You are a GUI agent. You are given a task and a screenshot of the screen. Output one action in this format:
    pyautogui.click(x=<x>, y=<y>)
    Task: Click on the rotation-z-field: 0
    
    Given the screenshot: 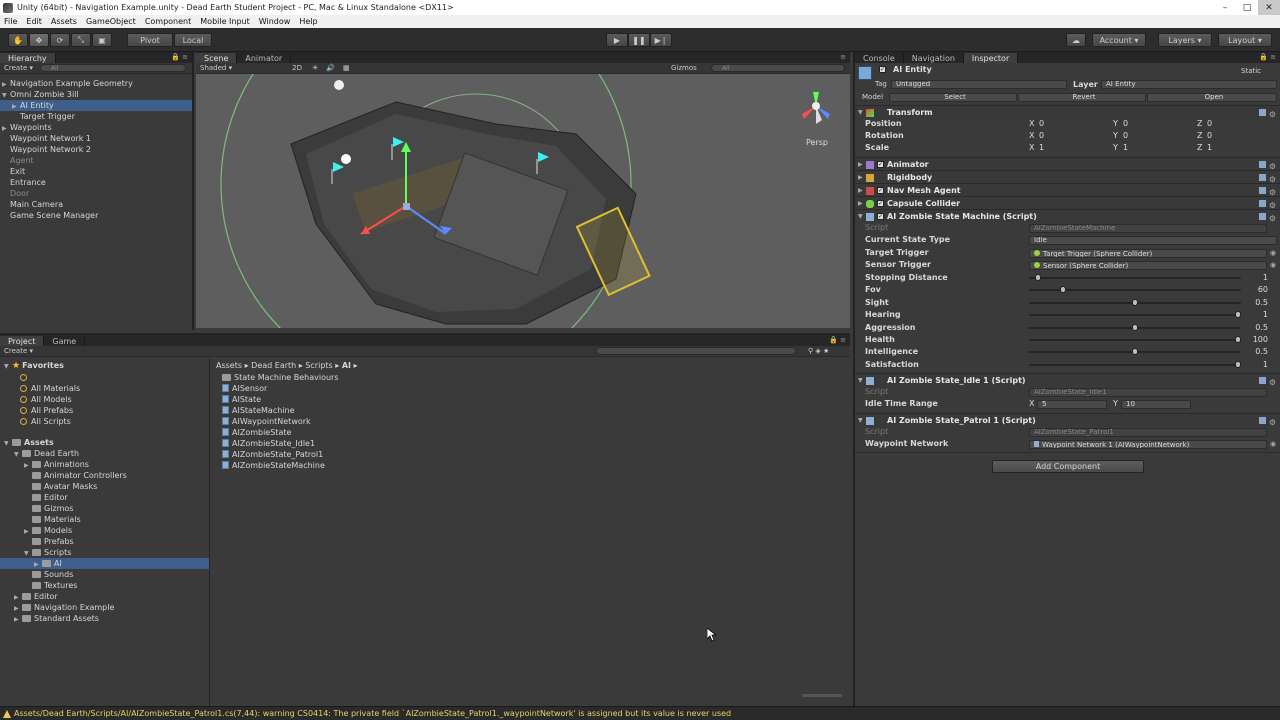 What is the action you would take?
    pyautogui.click(x=1209, y=136)
    